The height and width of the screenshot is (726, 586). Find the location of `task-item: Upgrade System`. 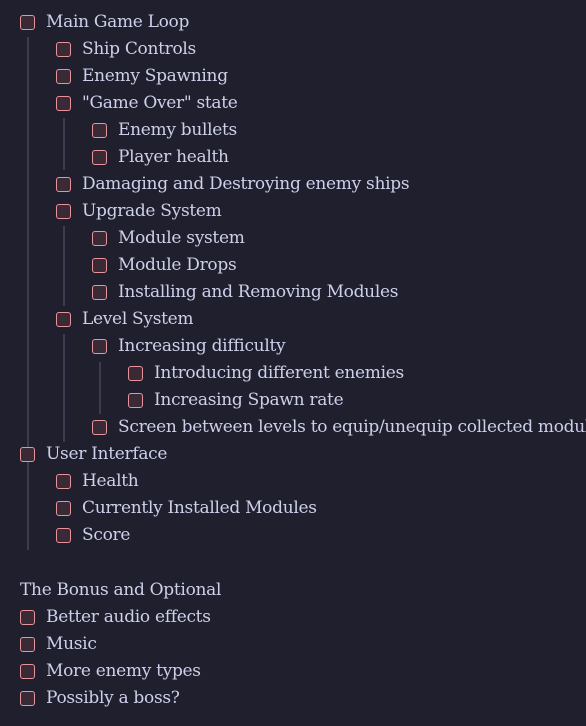

task-item: Upgrade System is located at coordinates (139, 211).